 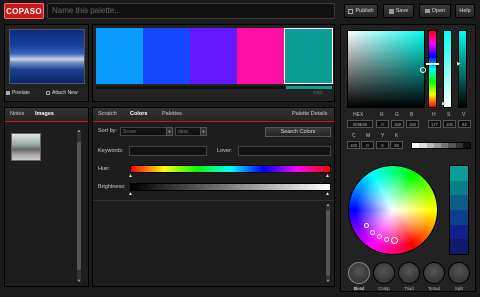 I want to click on tab-palettes: Palettes, so click(x=172, y=114).